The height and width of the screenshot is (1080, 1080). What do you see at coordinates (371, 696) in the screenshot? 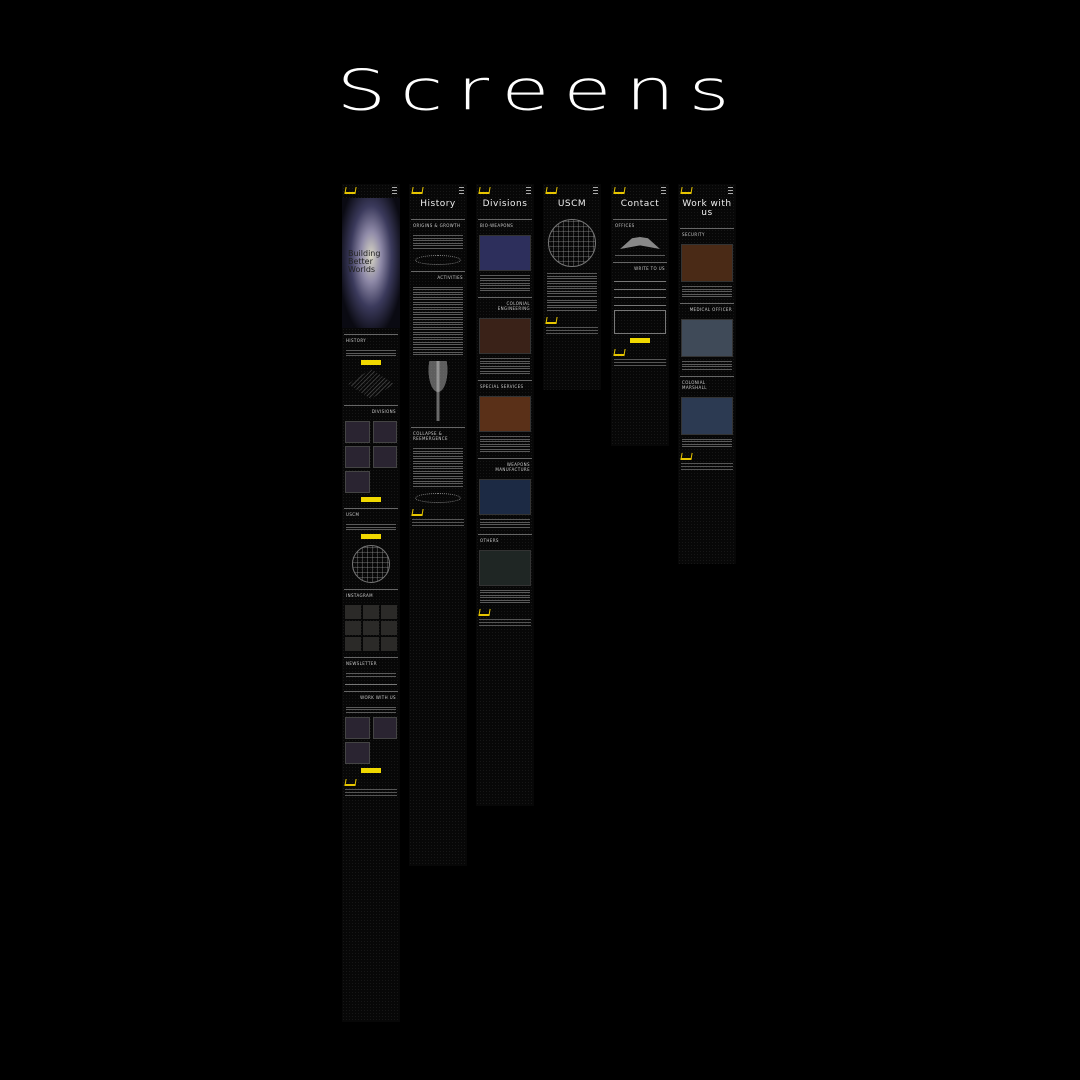
I see `section-work-with-us: WORK WITH US` at bounding box center [371, 696].